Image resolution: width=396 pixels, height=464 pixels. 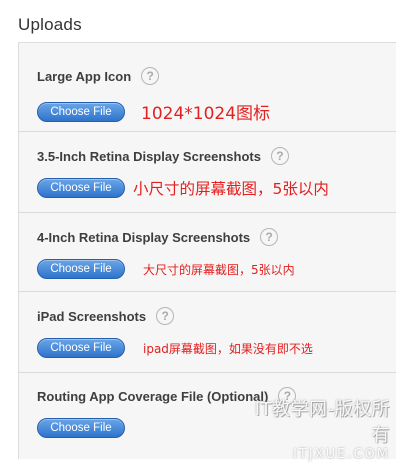 What do you see at coordinates (149, 156) in the screenshot?
I see `section-label: 3.5-Inch Retina Display Screenshots` at bounding box center [149, 156].